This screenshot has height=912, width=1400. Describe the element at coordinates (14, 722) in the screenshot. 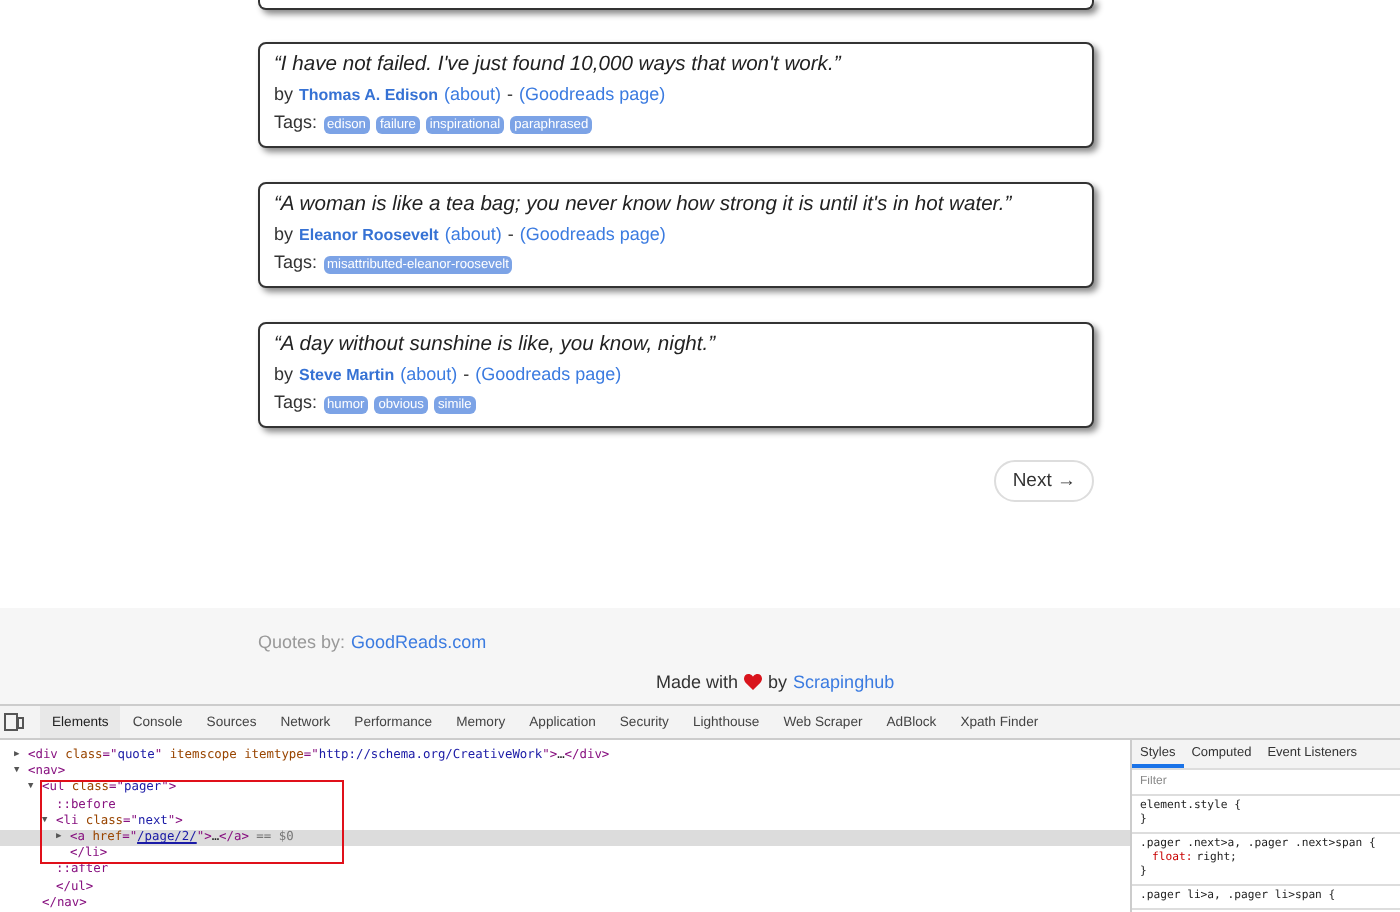

I see `device-toolbar-icon` at that location.